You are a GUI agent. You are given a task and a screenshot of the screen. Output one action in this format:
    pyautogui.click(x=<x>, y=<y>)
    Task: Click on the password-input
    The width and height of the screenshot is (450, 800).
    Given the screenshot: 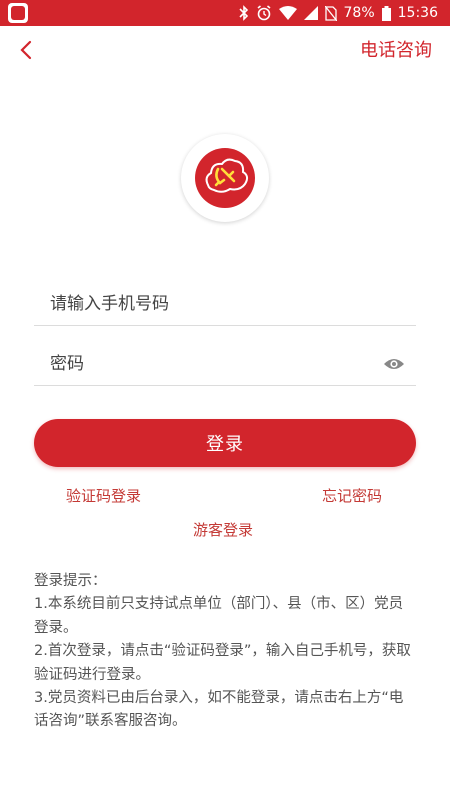 What is the action you would take?
    pyautogui.click(x=225, y=363)
    